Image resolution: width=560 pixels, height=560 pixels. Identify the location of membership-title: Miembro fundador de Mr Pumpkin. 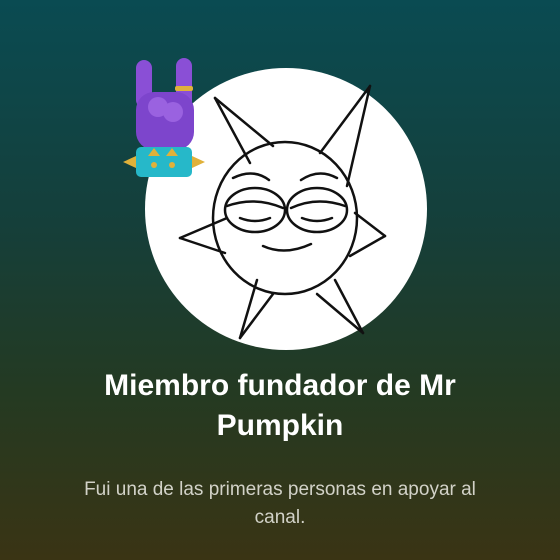
(280, 405).